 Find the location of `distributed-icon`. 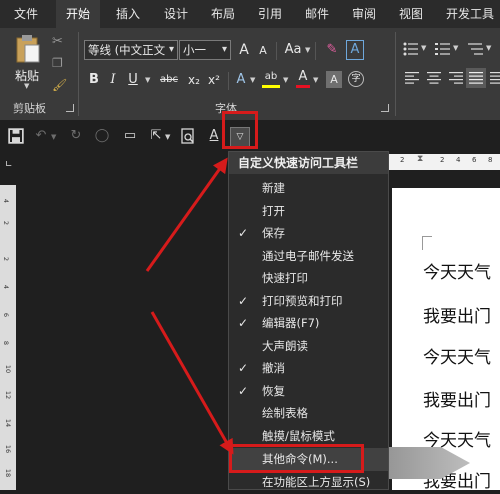

distributed-icon is located at coordinates (495, 78).